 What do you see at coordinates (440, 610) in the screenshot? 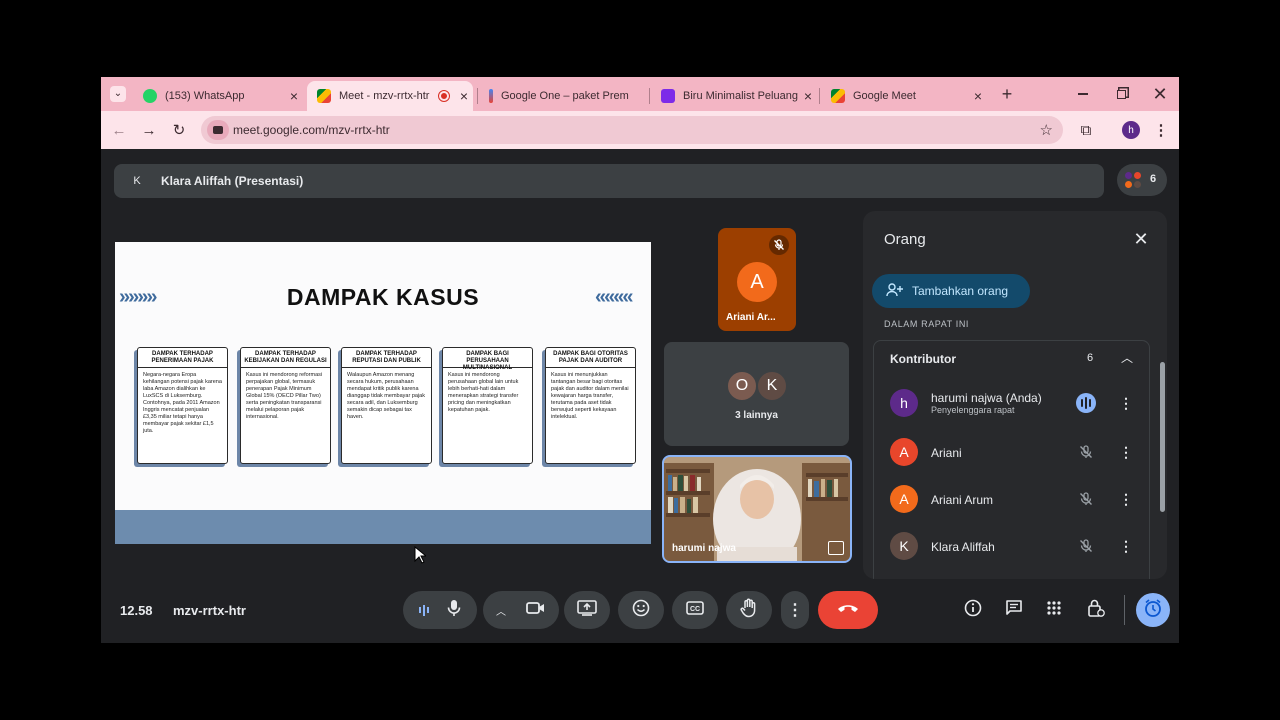
I see `audio-controls` at bounding box center [440, 610].